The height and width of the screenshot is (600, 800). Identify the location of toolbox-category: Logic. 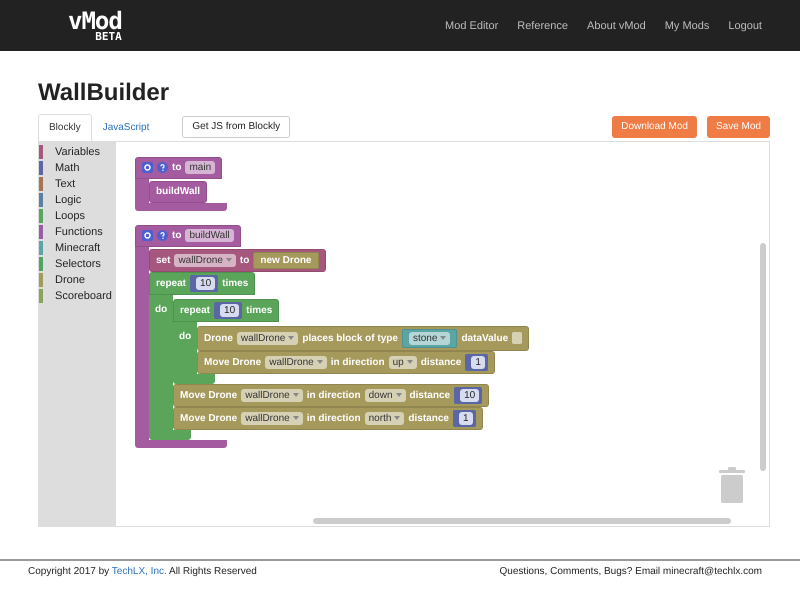
(68, 200).